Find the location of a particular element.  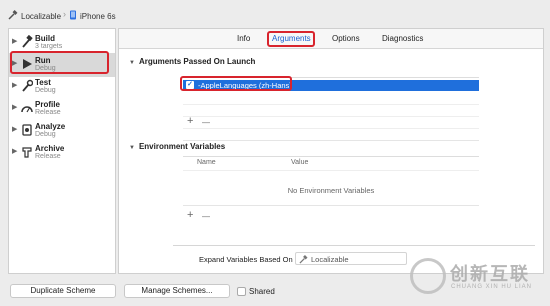

watermark-logo-icon is located at coordinates (428, 276).